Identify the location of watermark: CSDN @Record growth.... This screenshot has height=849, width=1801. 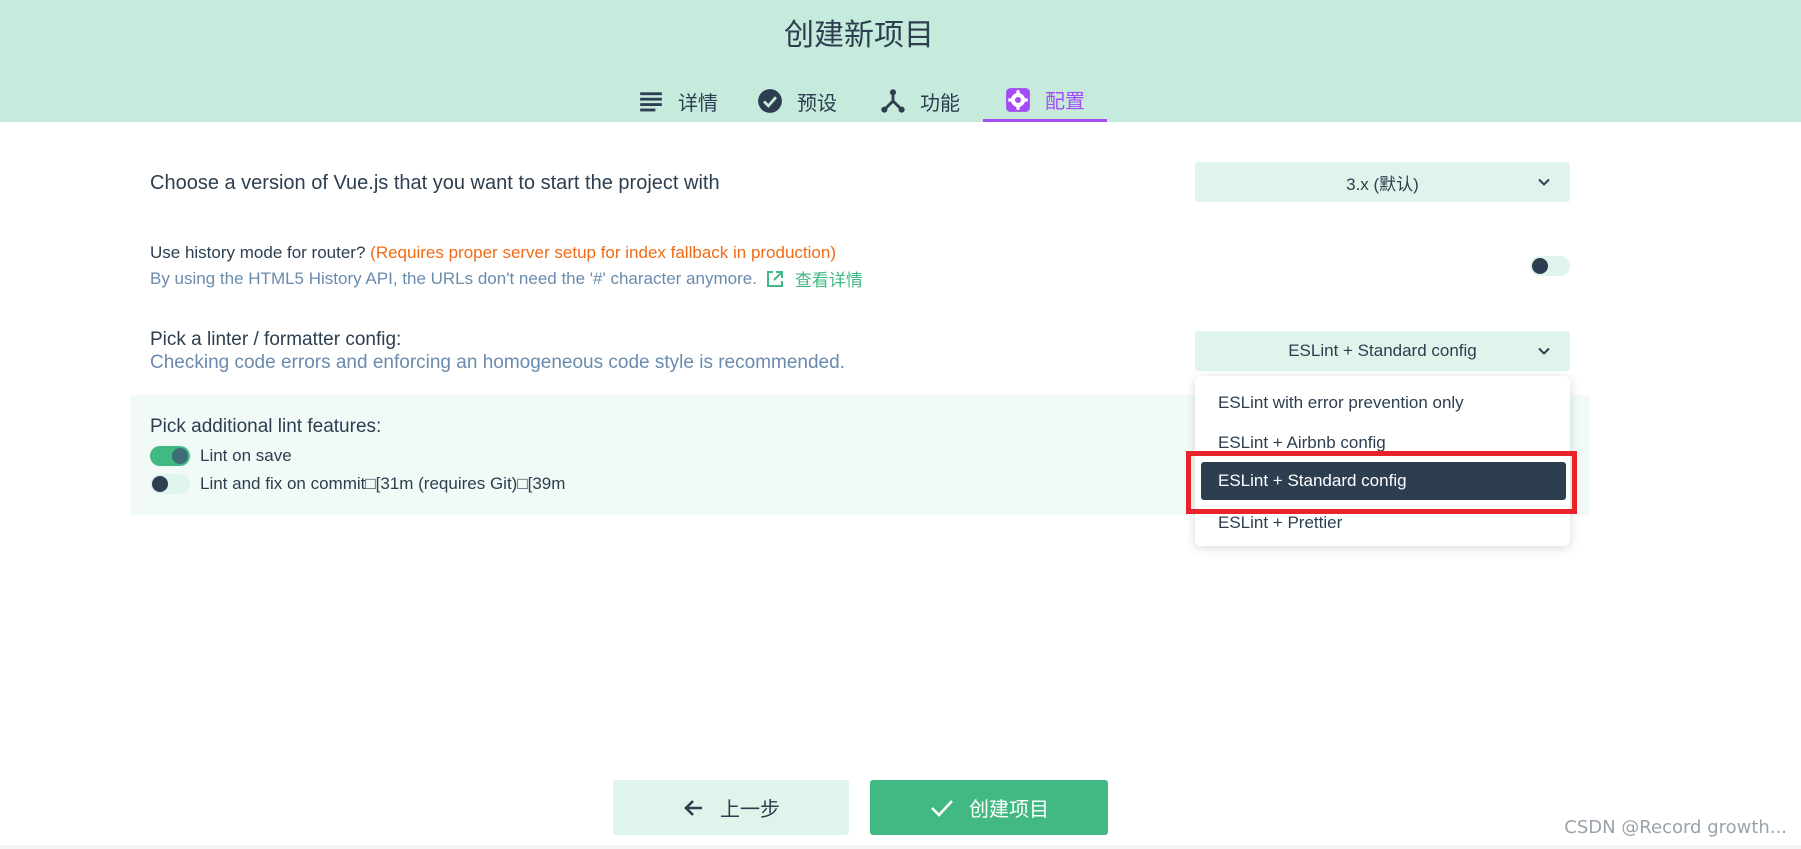
(1675, 827).